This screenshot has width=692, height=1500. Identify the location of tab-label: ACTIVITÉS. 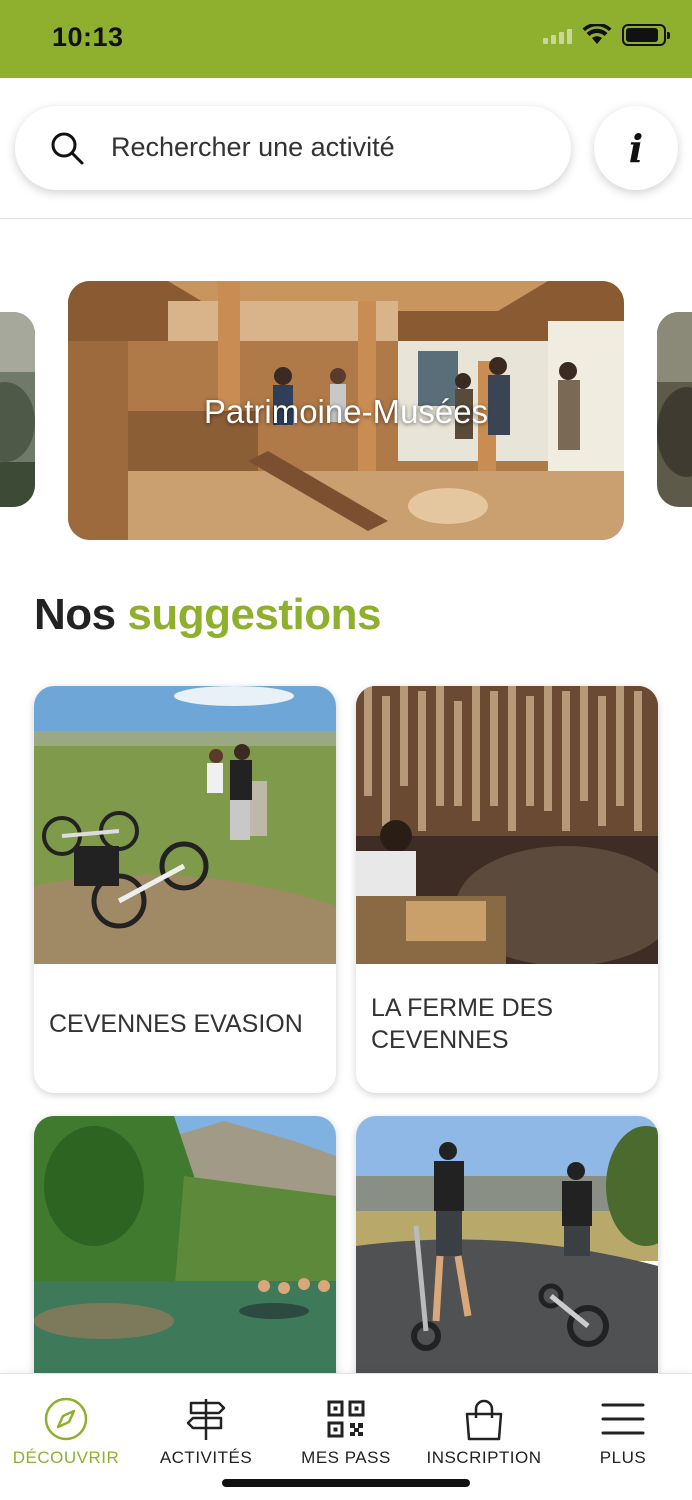
(206, 1457).